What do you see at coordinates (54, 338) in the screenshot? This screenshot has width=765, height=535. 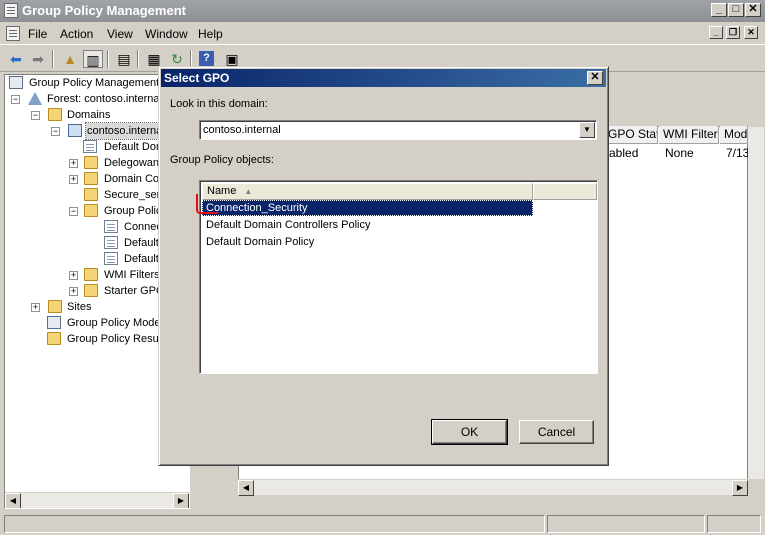 I see `results-icon` at bounding box center [54, 338].